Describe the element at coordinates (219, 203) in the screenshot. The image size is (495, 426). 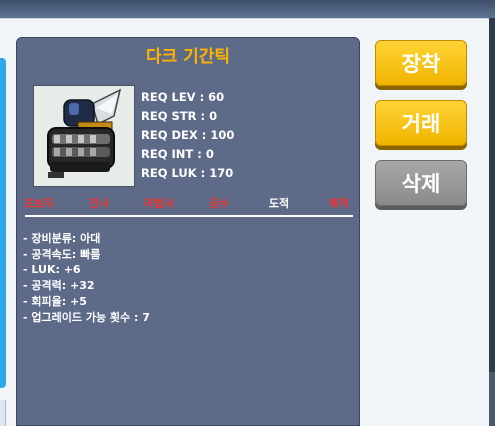
I see `job-bowman: 궁수` at that location.